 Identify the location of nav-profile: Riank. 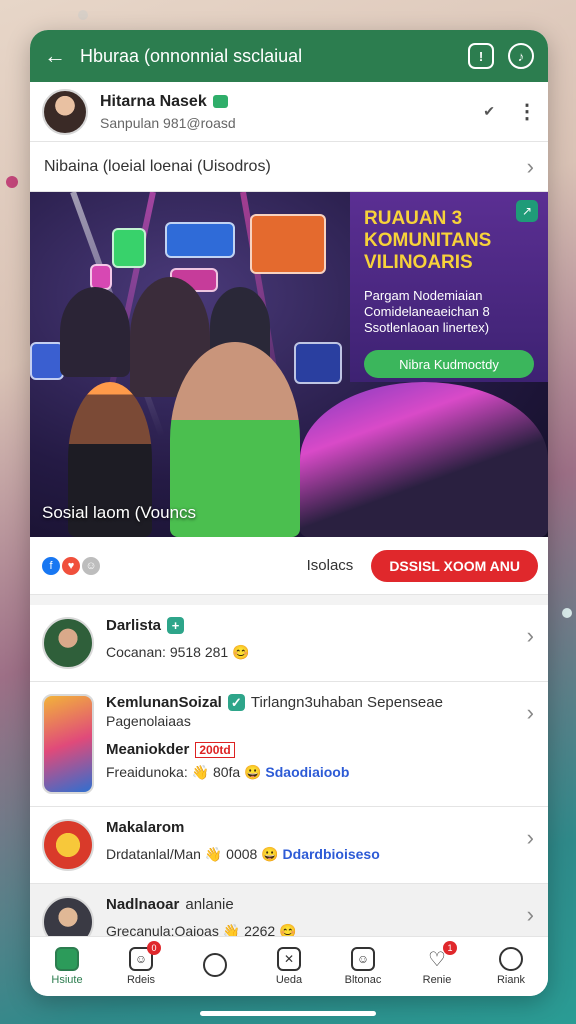
(511, 966).